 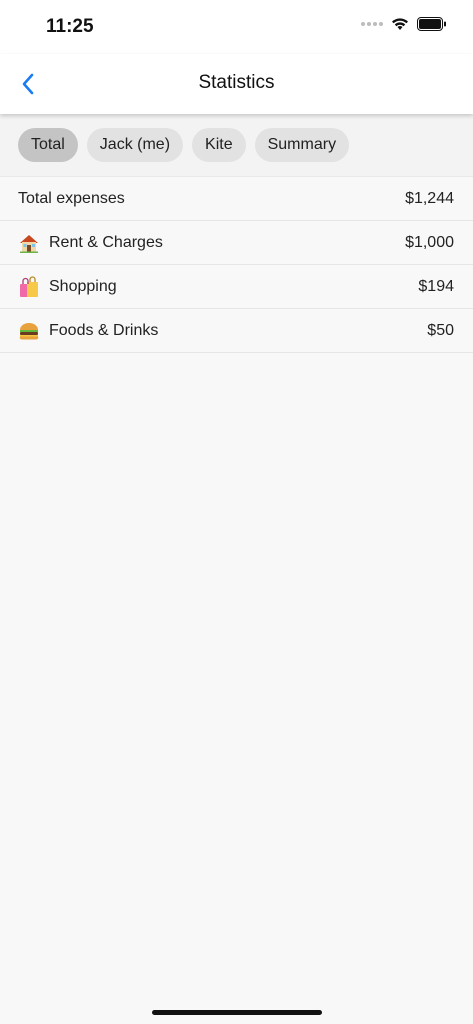 I want to click on list-item: Rent & Charges $1,000, so click(x=236, y=243).